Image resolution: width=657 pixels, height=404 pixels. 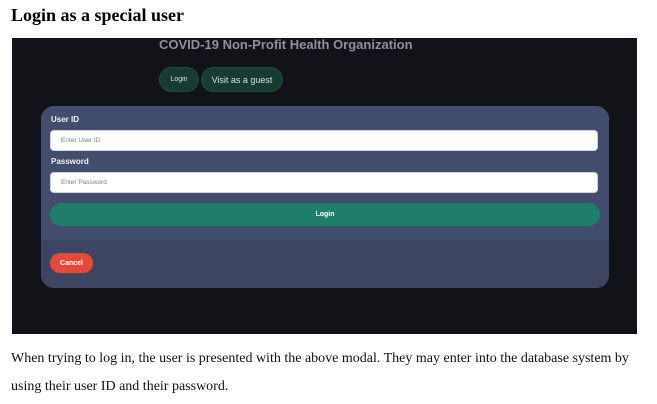 I want to click on section-heading: Login as a special user, so click(x=98, y=15).